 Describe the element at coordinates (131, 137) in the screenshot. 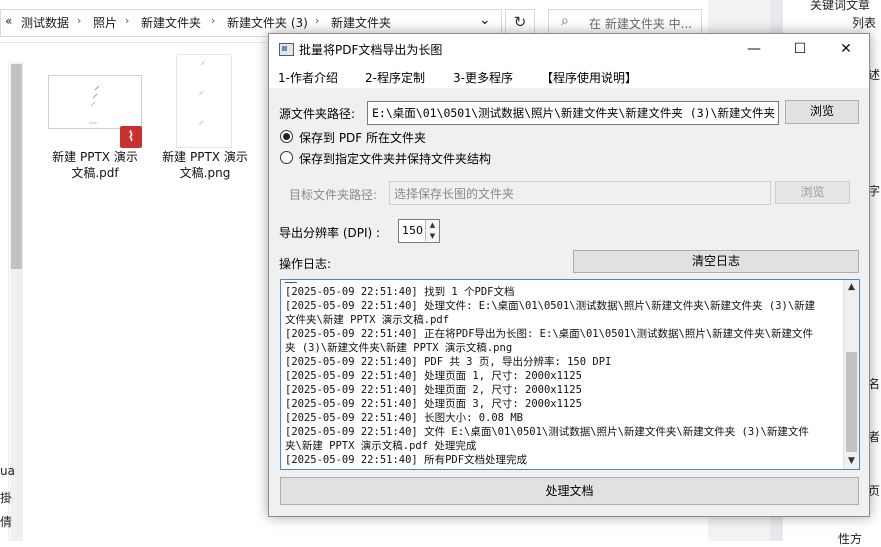

I see `pdf-file-icon: ⌇` at that location.